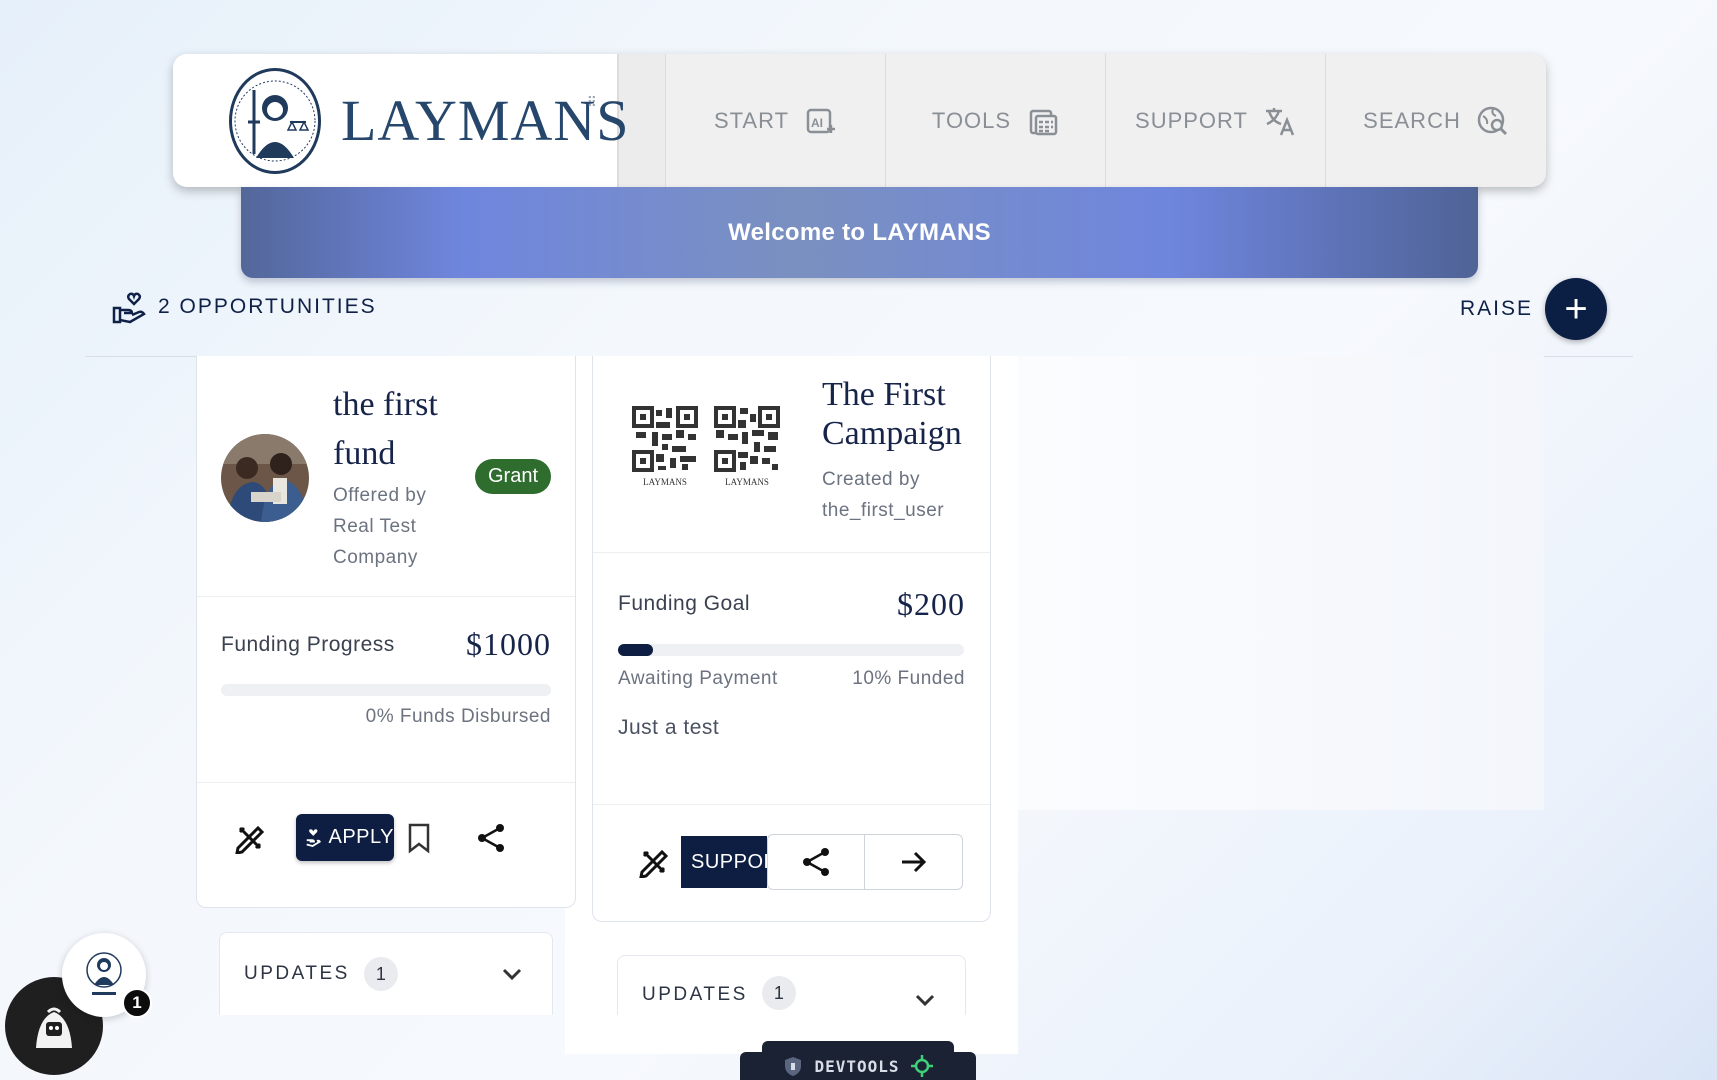 Image resolution: width=1717 pixels, height=1080 pixels. Describe the element at coordinates (1191, 120) in the screenshot. I see `nav-support-label: SUPPORT` at that location.